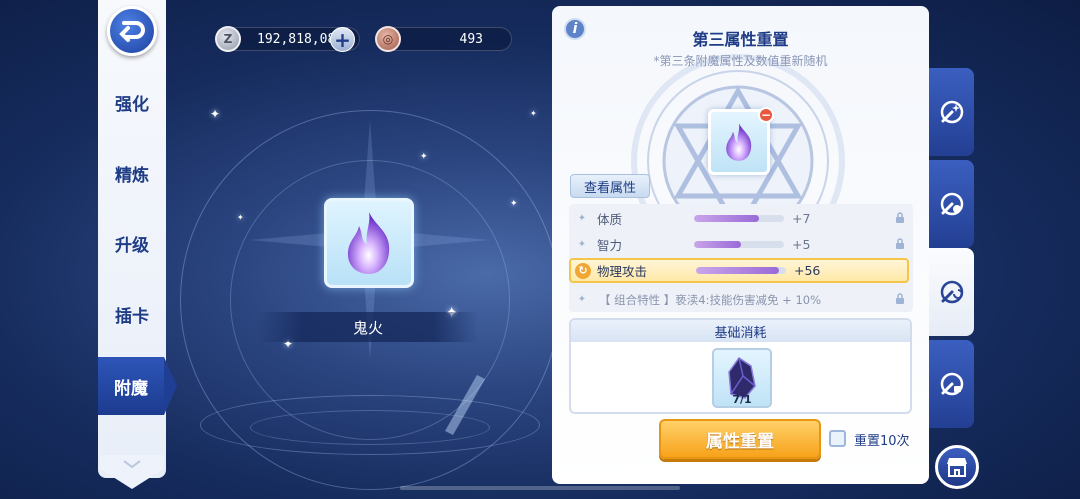 Image resolution: width=1080 pixels, height=499 pixels. What do you see at coordinates (342, 39) in the screenshot?
I see `add-zeny-button: +` at bounding box center [342, 39].